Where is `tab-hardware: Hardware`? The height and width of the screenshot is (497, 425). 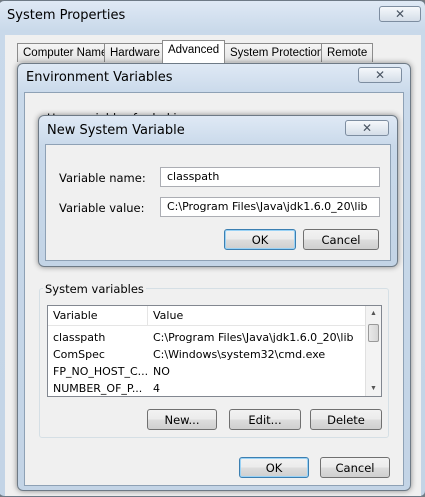
tab-hardware: Hardware is located at coordinates (135, 52).